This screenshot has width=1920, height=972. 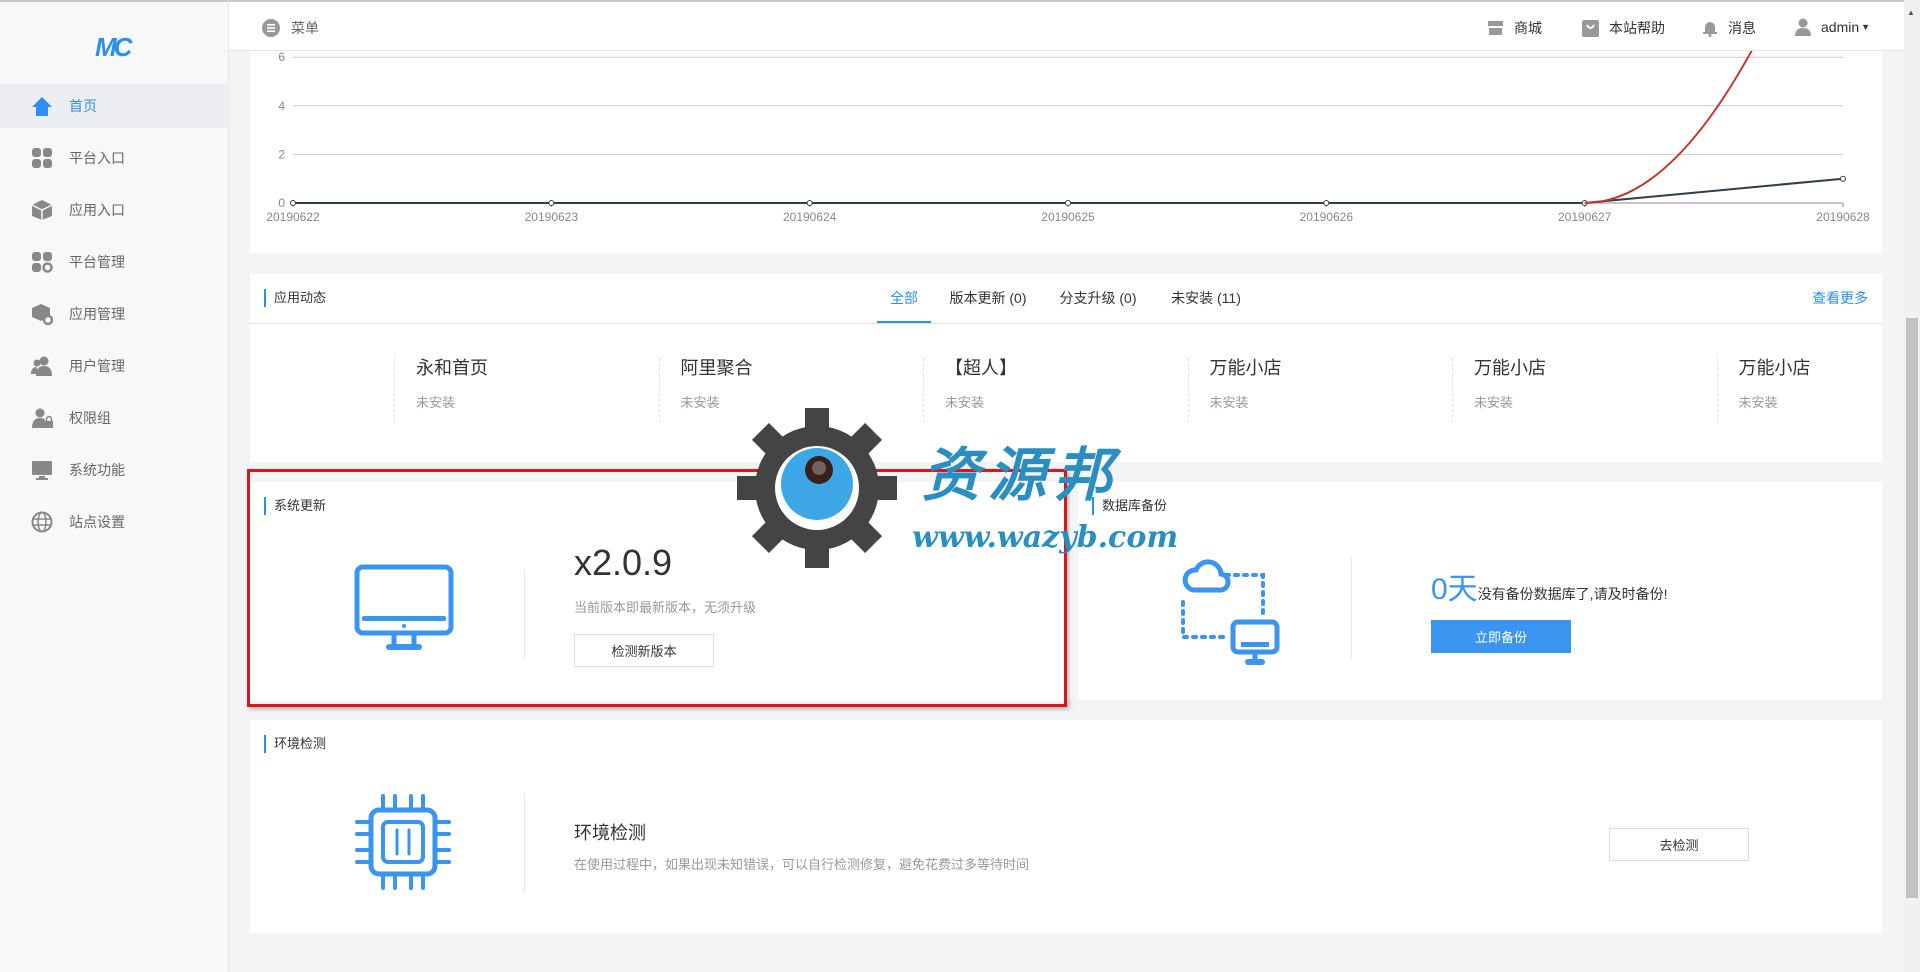 I want to click on card-title: 应用动态, so click(x=295, y=298).